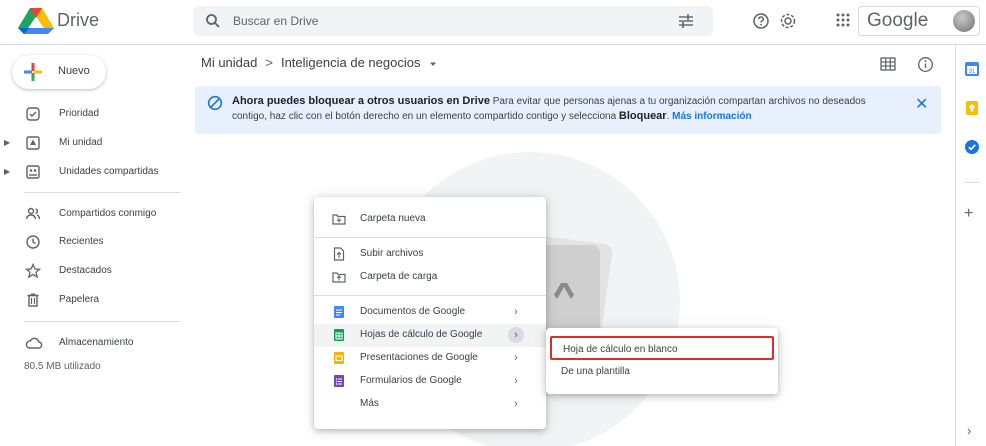 Image resolution: width=986 pixels, height=446 pixels. I want to click on avatar, so click(964, 21).